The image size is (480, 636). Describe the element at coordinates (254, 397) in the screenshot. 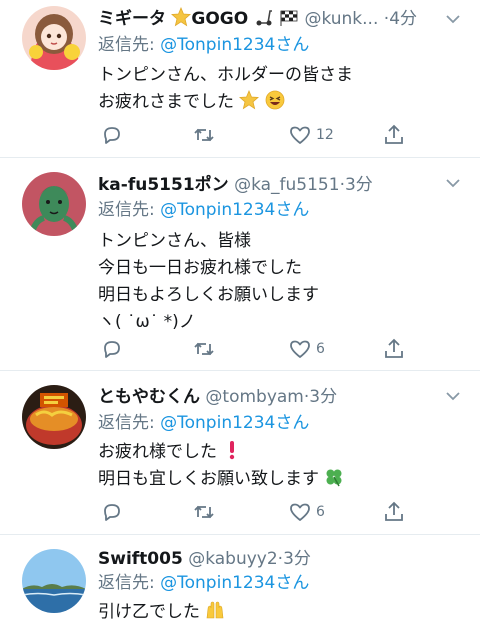

I see `handle: @tombyam` at that location.